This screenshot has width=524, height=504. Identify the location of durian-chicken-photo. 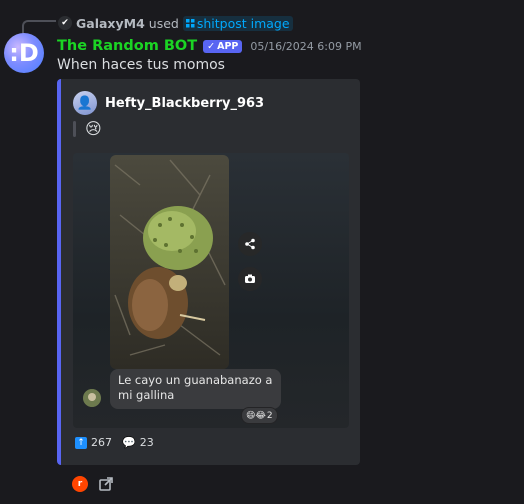
(169, 262).